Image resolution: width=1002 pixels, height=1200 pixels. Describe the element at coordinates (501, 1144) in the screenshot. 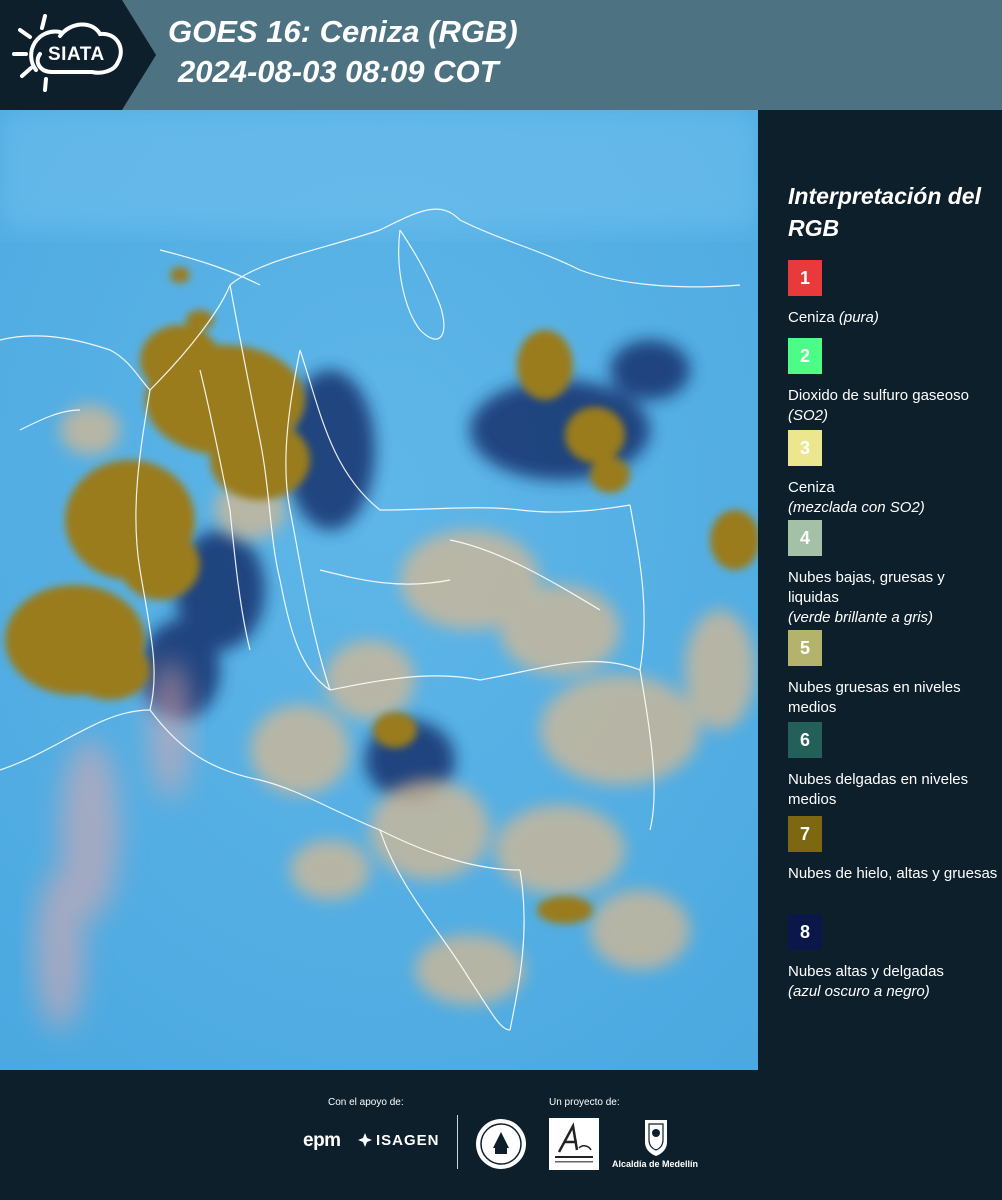

I see `seal-icon` at that location.